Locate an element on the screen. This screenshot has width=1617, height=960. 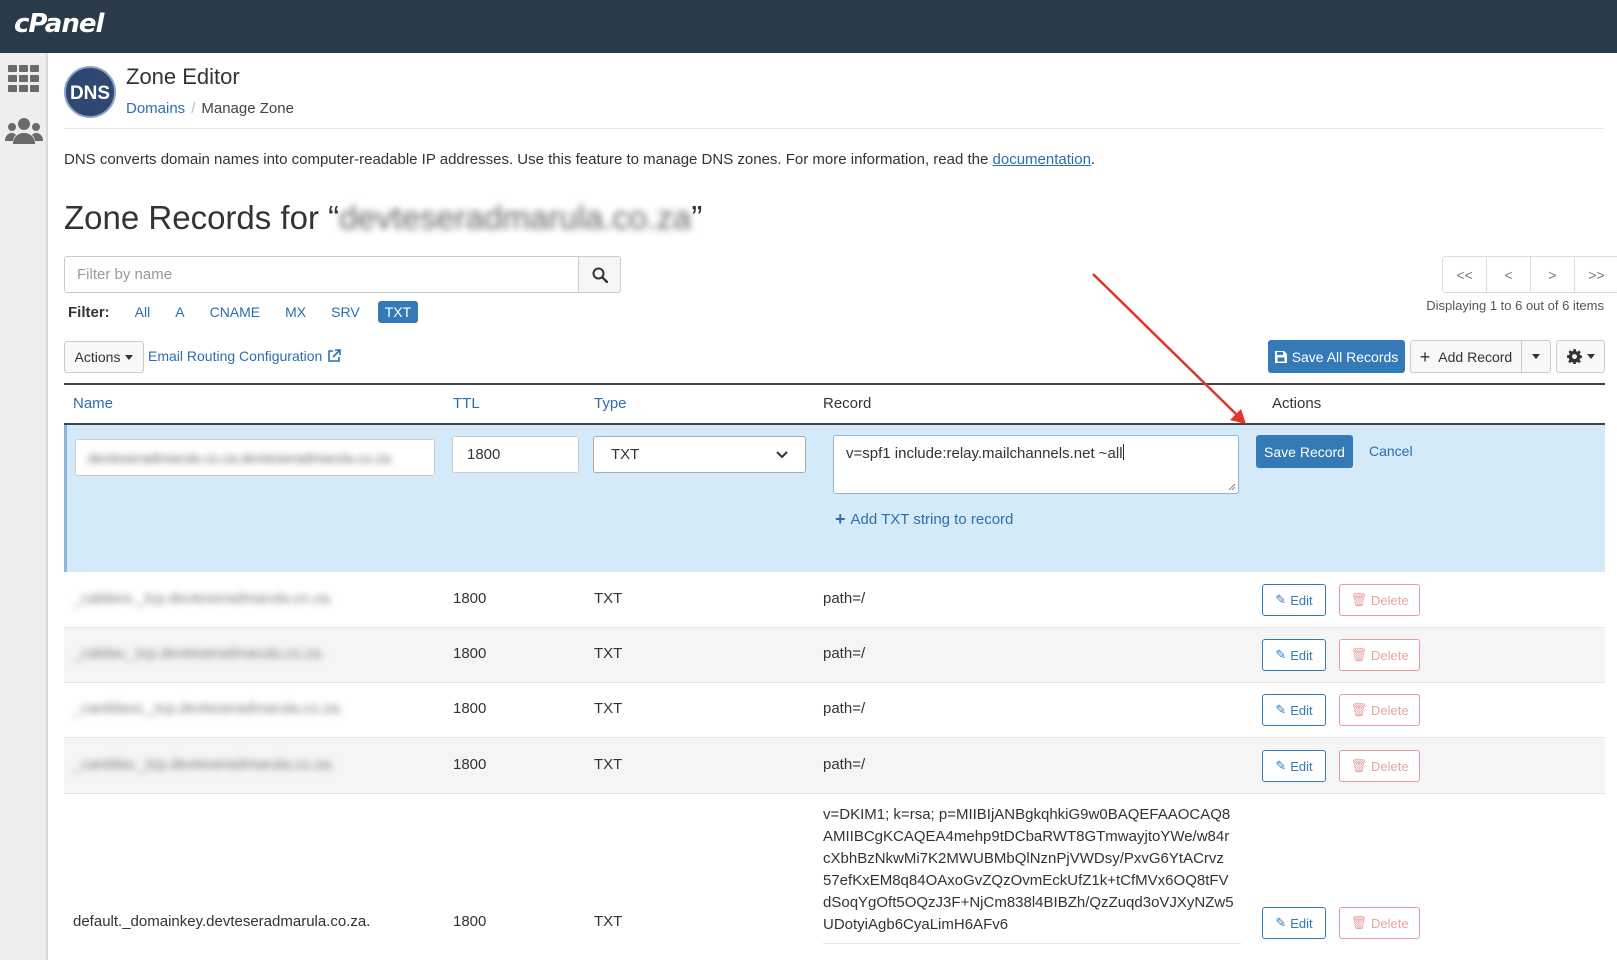
filter-all: All is located at coordinates (143, 312).